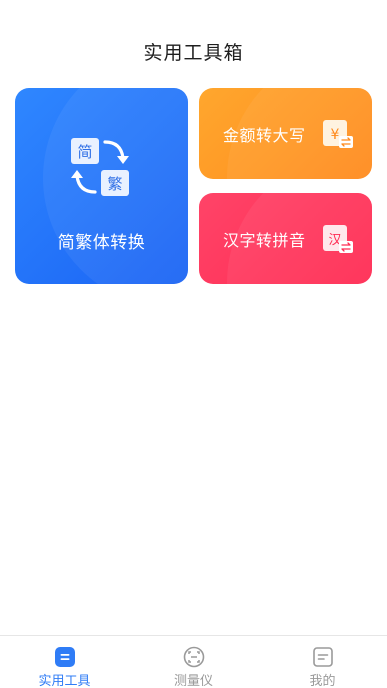 Image resolution: width=387 pixels, height=688 pixels. I want to click on yen-glyph: ¥, so click(335, 135).